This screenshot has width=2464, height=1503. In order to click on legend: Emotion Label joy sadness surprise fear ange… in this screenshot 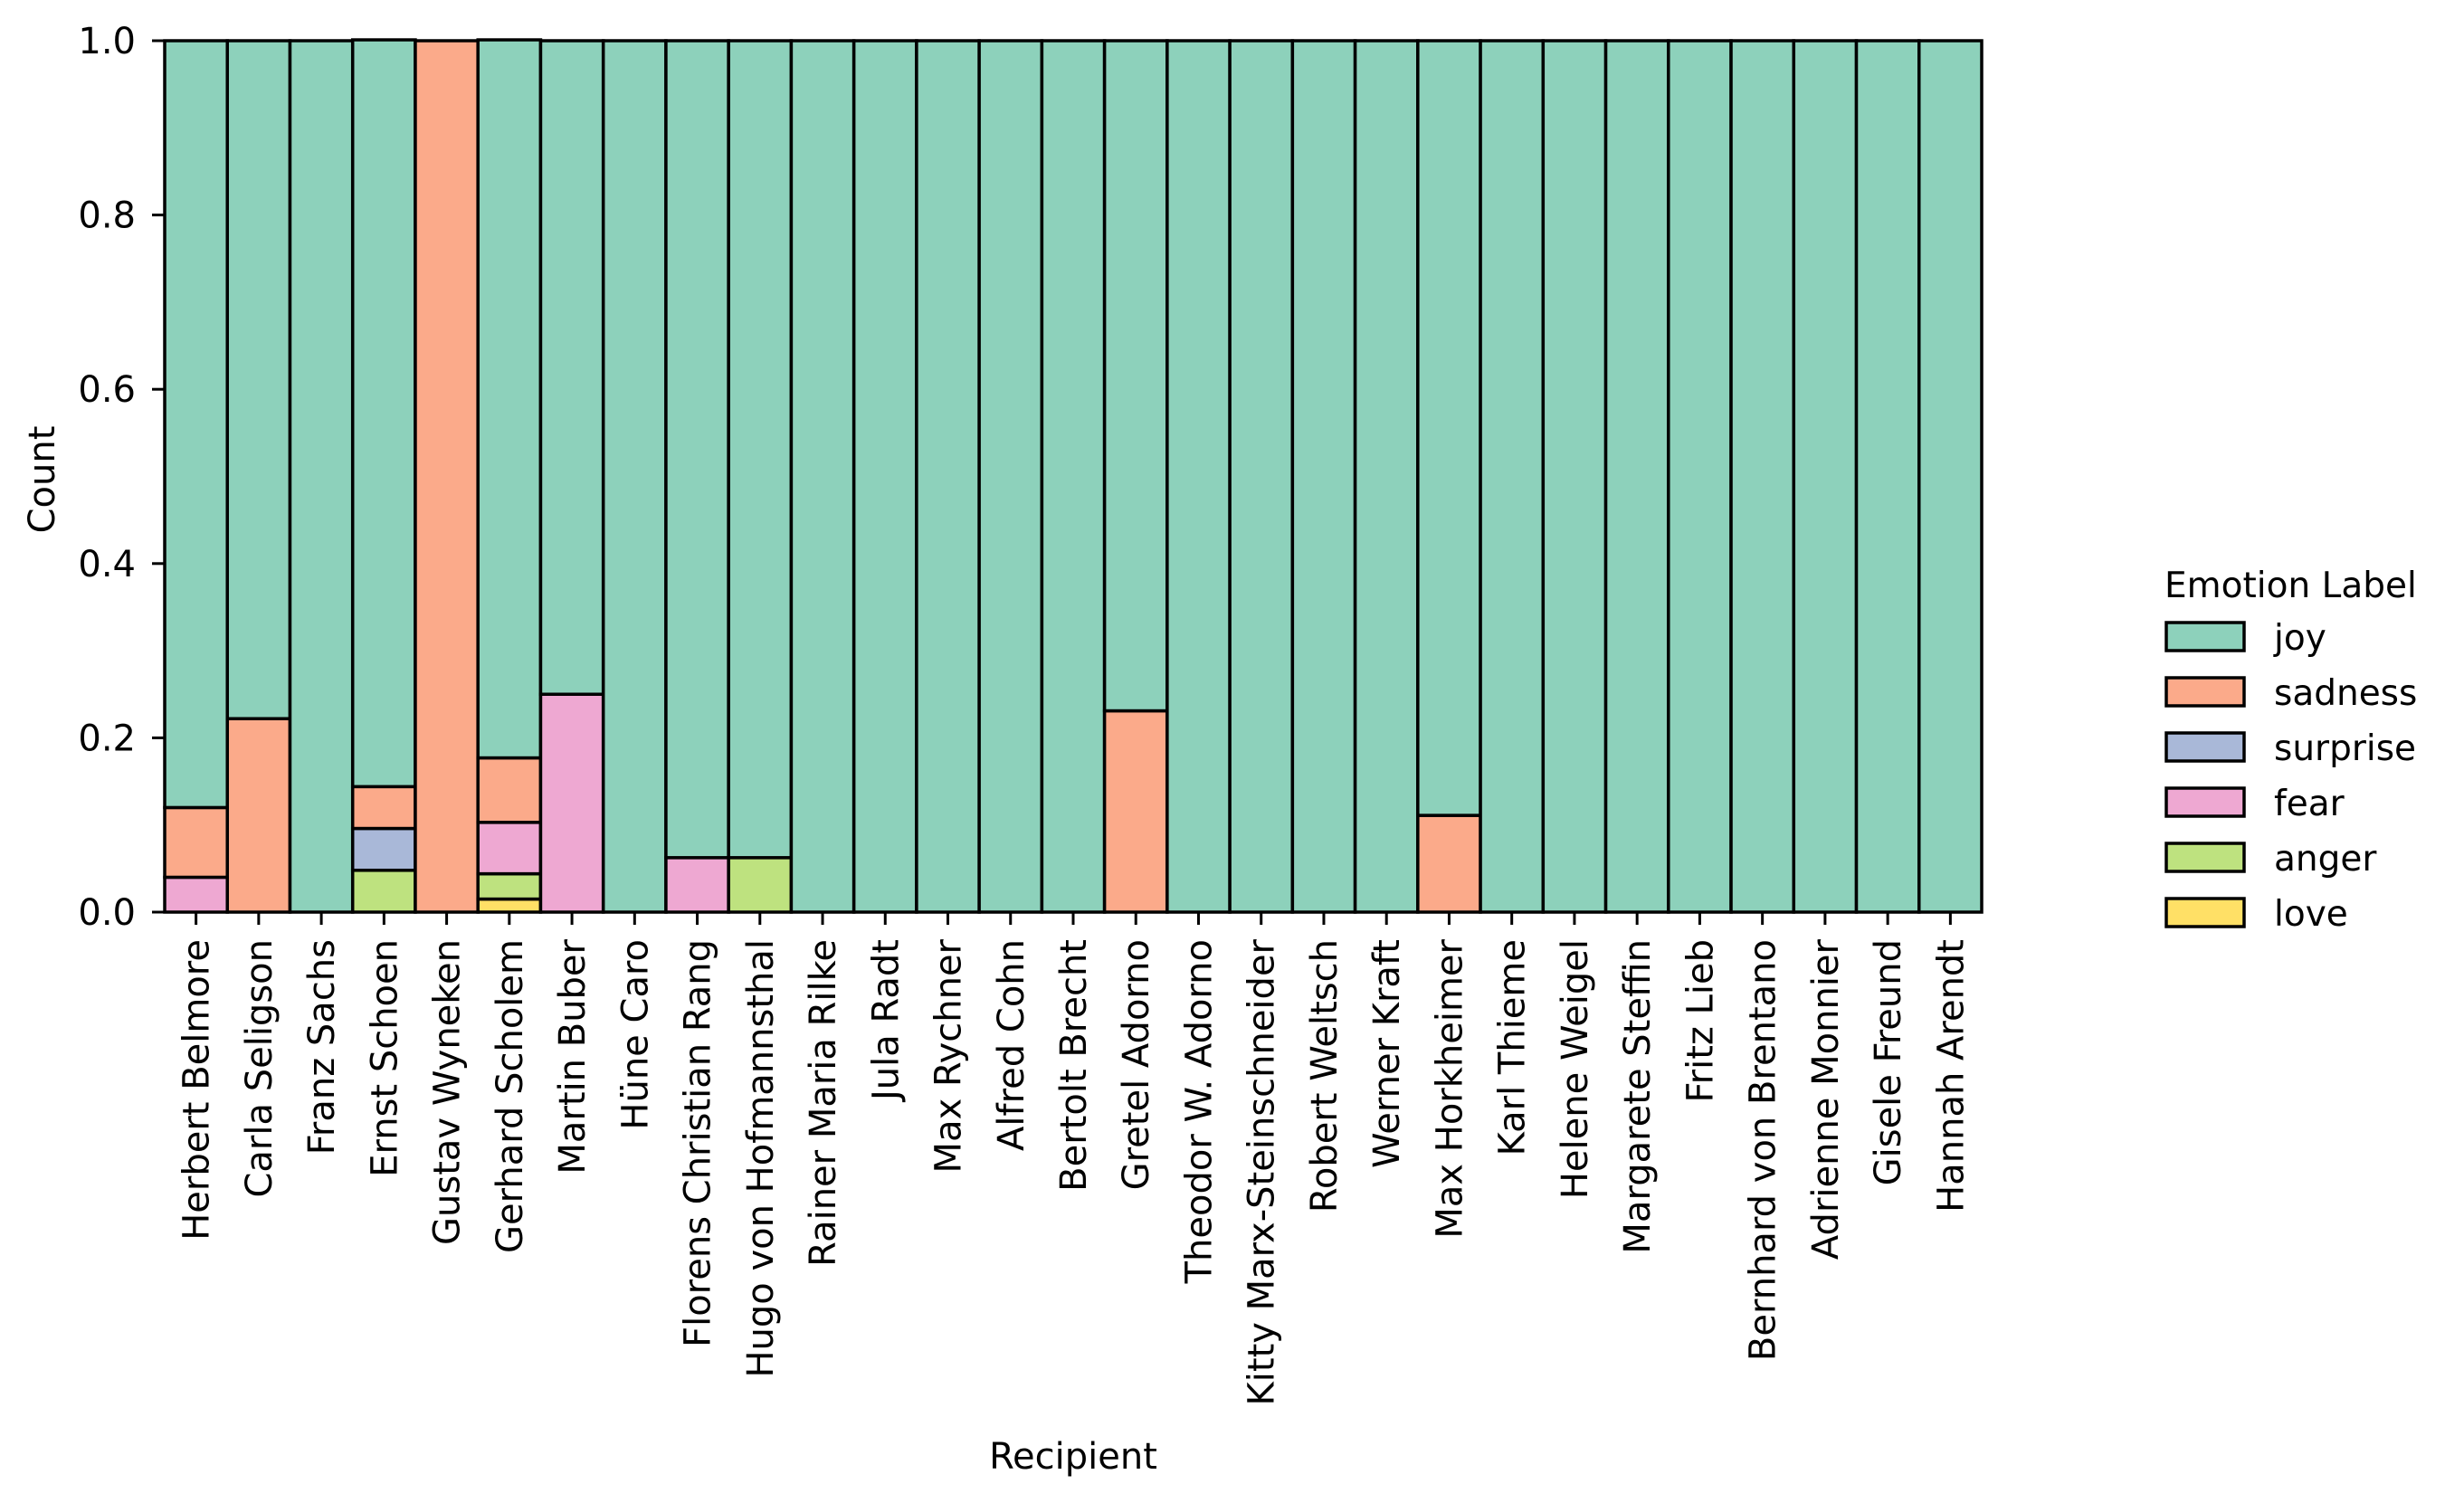, I will do `click(2290, 750)`.